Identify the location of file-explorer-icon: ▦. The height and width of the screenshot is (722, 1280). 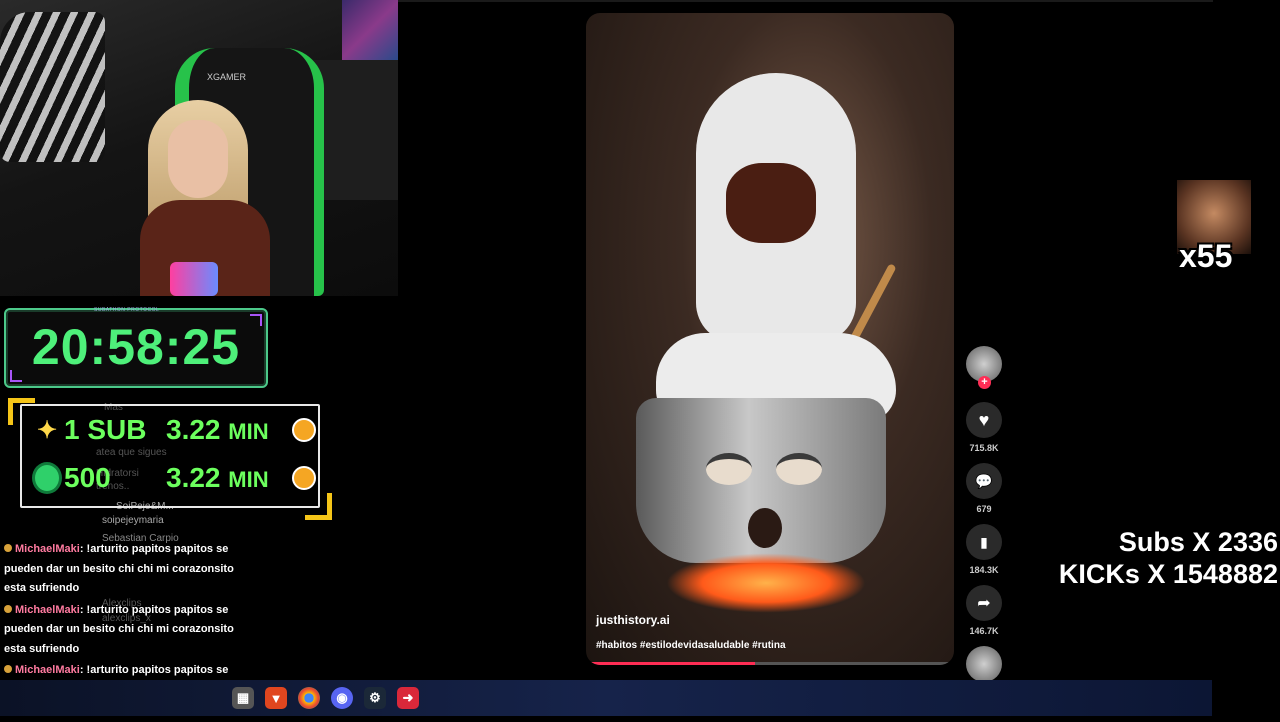
(243, 698).